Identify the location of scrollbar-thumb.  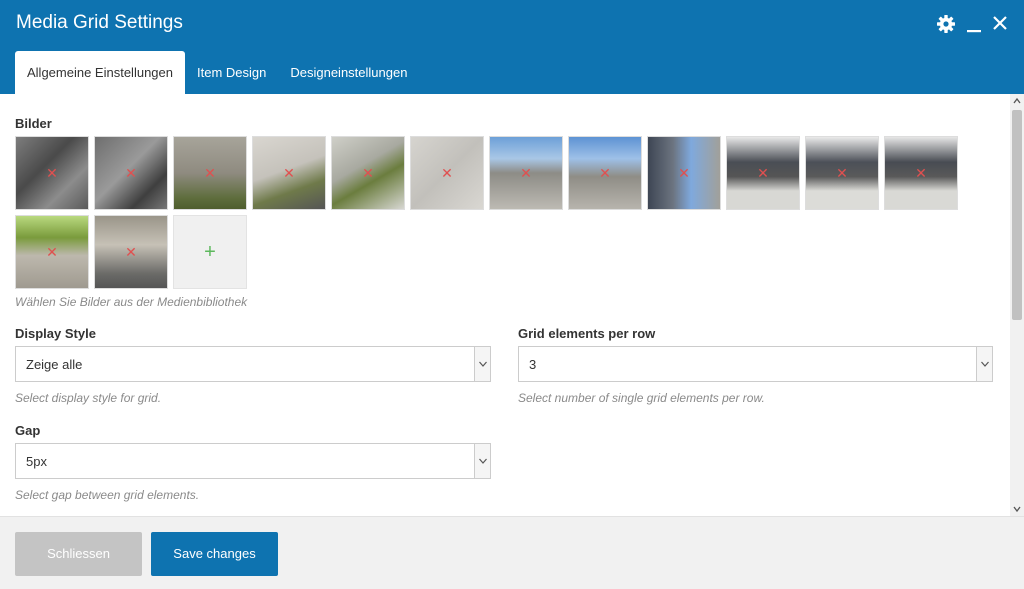
(1017, 215).